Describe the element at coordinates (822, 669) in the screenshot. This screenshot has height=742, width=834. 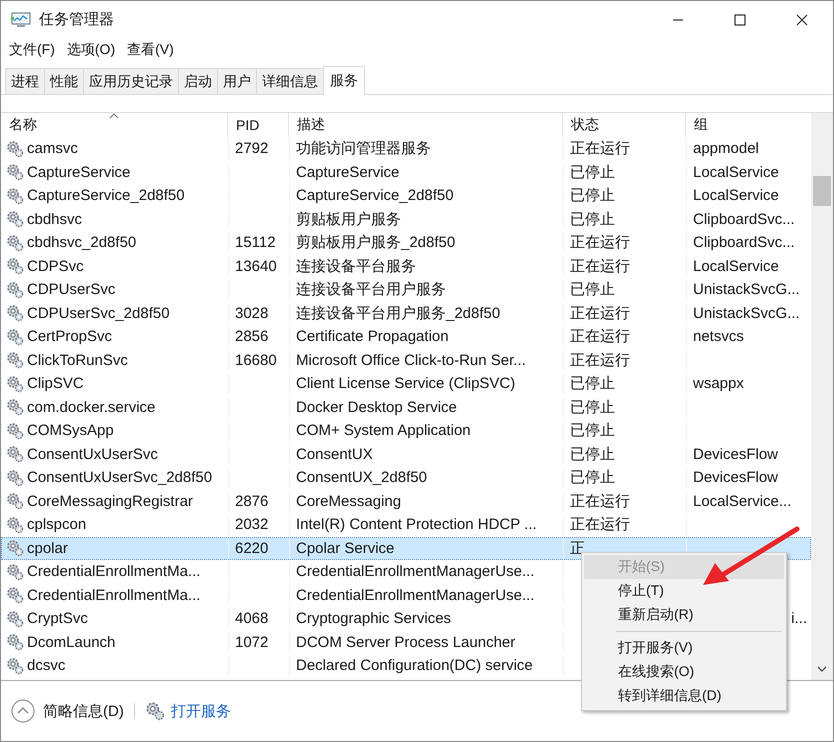
I see `scroll-down-icon` at that location.